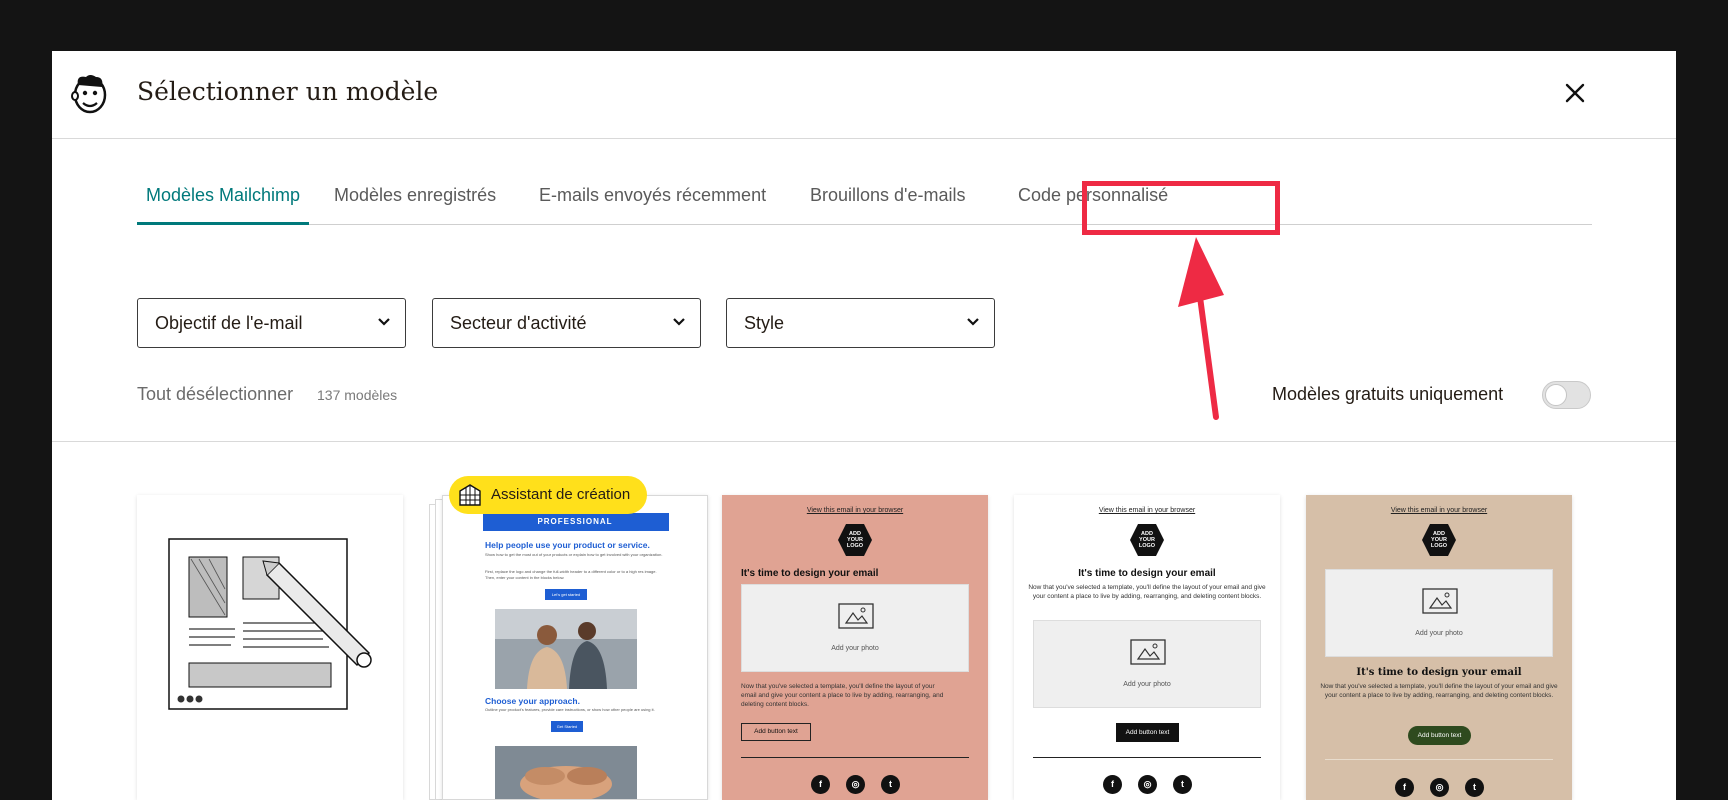  What do you see at coordinates (1093, 203) in the screenshot?
I see `tab-custom-code: Code personnalisé` at bounding box center [1093, 203].